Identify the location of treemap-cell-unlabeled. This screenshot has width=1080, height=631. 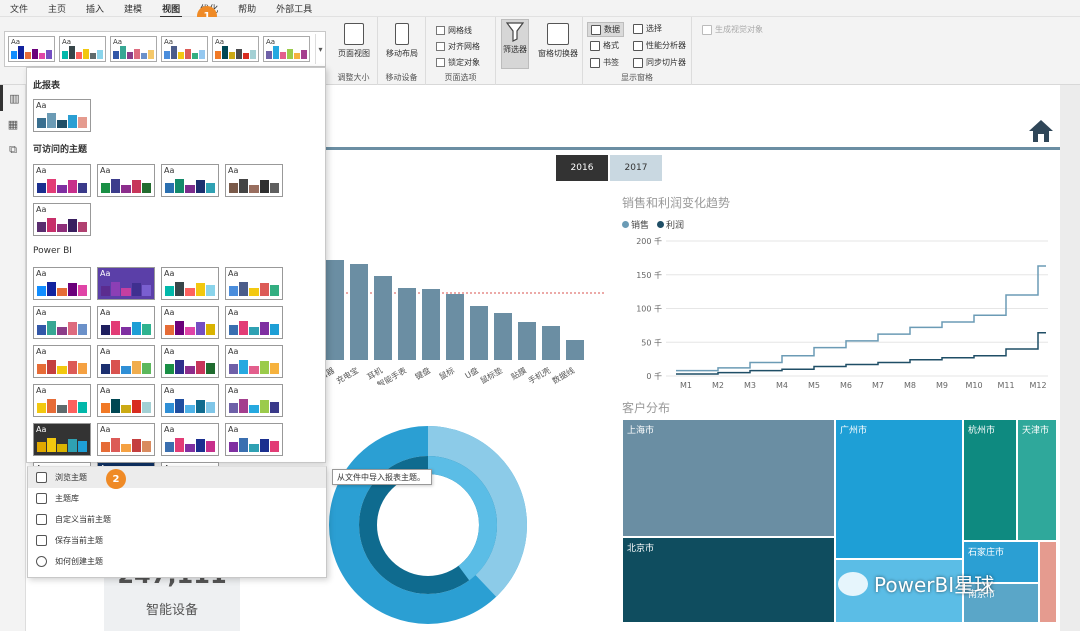
(1048, 582).